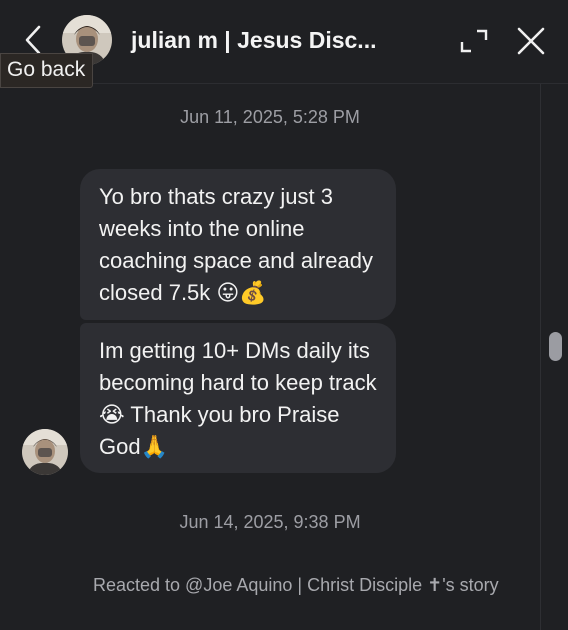  Describe the element at coordinates (270, 522) in the screenshot. I see `message-timestamp: Jun 14, 2025, 9:38 PM` at that location.